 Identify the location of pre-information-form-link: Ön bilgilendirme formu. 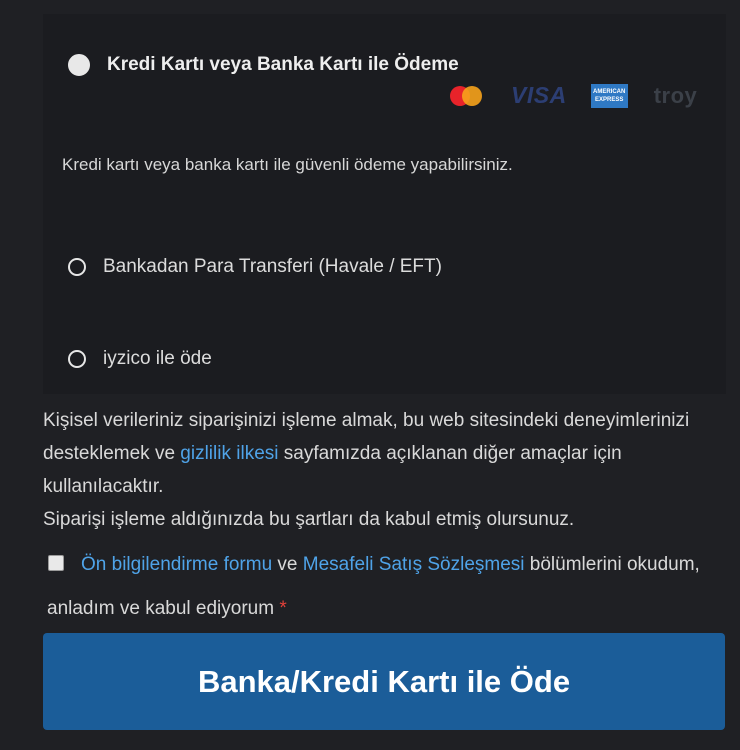
(176, 564).